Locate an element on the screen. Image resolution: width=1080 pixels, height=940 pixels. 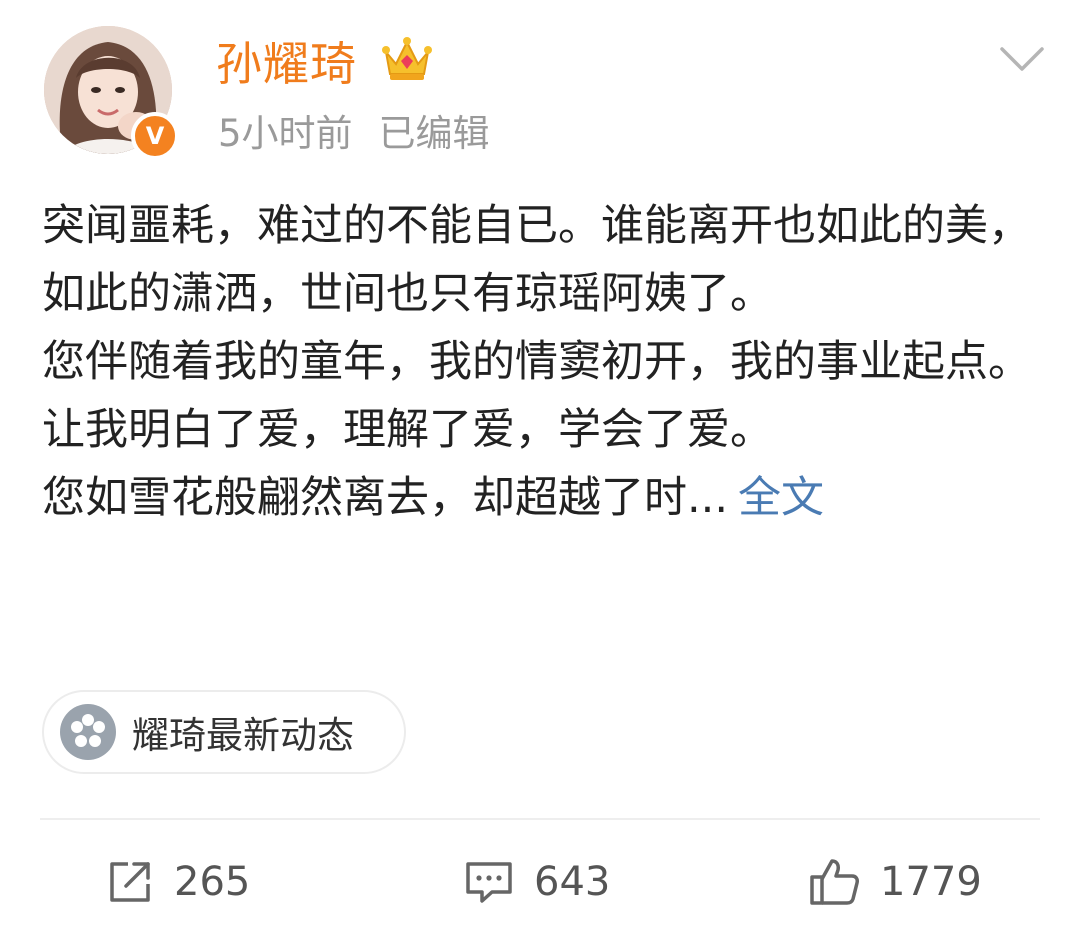
like-icon is located at coordinates (834, 882).